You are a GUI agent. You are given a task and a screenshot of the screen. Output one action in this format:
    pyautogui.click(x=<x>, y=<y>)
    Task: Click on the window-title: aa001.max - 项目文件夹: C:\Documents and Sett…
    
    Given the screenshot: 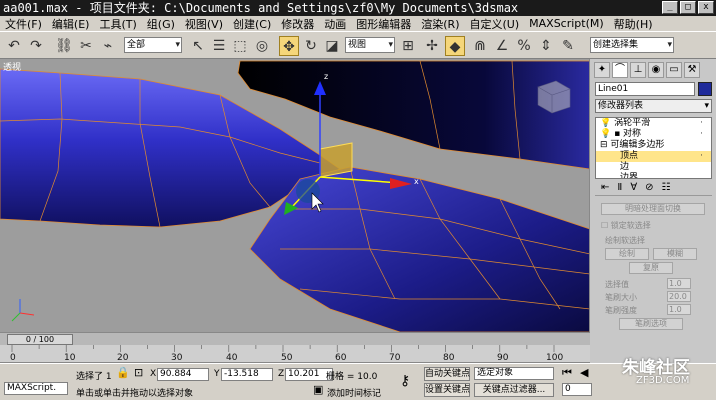 What is the action you would take?
    pyautogui.click(x=261, y=8)
    